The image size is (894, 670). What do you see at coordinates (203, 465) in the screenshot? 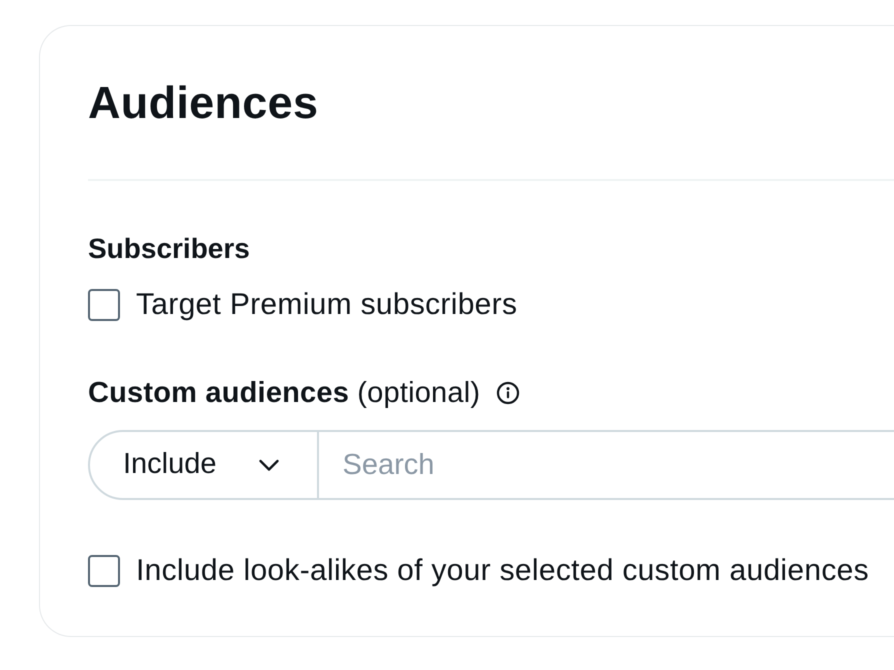
I see `include-dropdown: Include` at bounding box center [203, 465].